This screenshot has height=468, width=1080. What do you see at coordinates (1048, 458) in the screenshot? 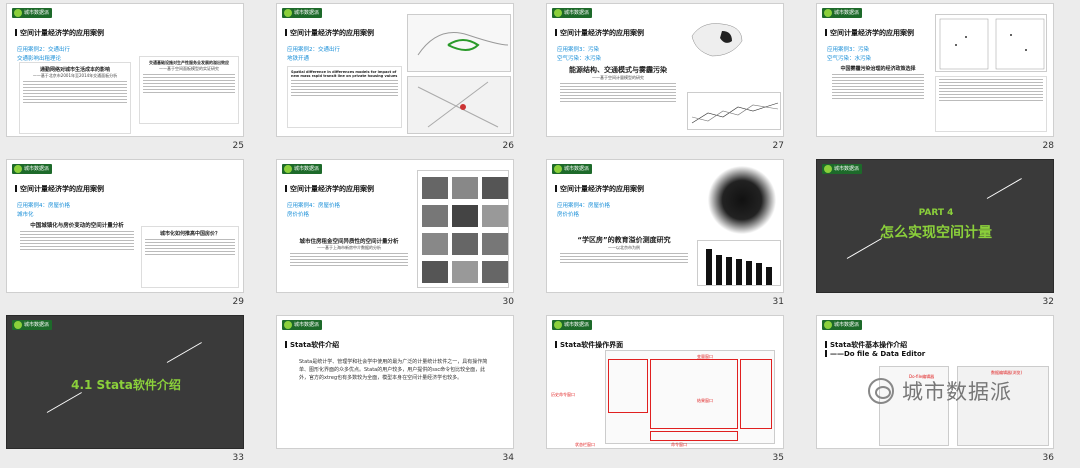
I see `slide-number: 36` at bounding box center [1048, 458].